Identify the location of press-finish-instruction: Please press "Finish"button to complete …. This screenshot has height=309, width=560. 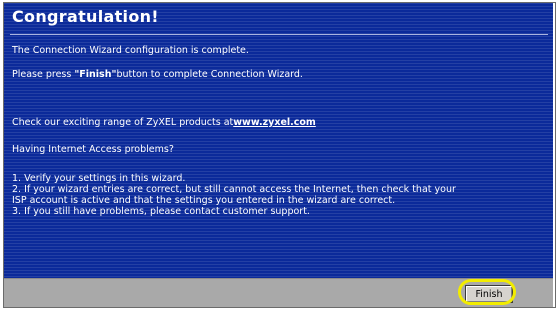
(157, 74).